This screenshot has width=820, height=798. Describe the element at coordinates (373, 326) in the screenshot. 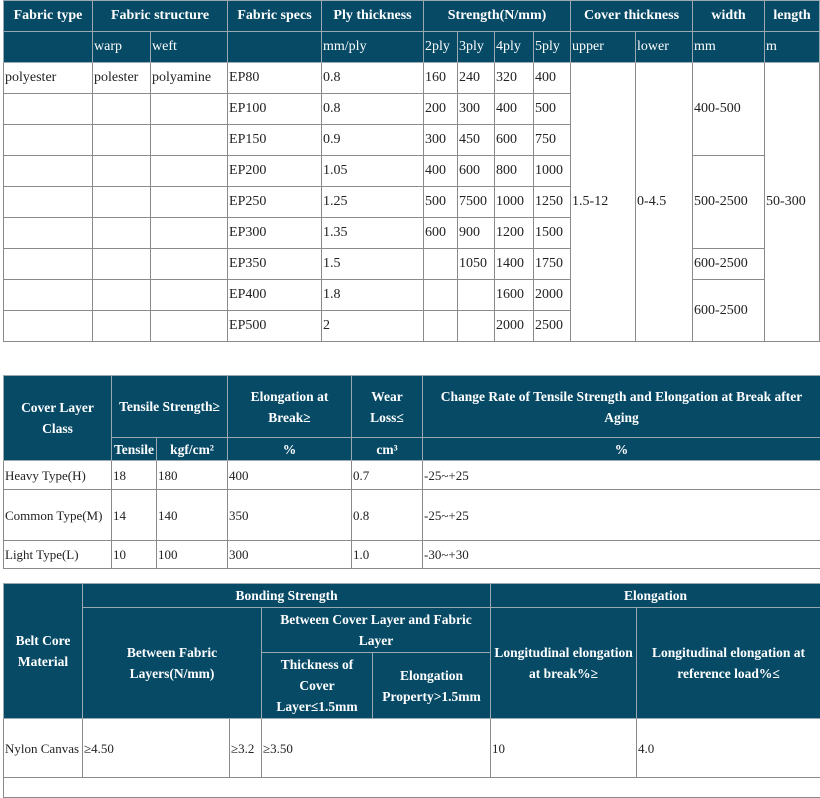

I see `ply-thickness-cell: 2` at that location.